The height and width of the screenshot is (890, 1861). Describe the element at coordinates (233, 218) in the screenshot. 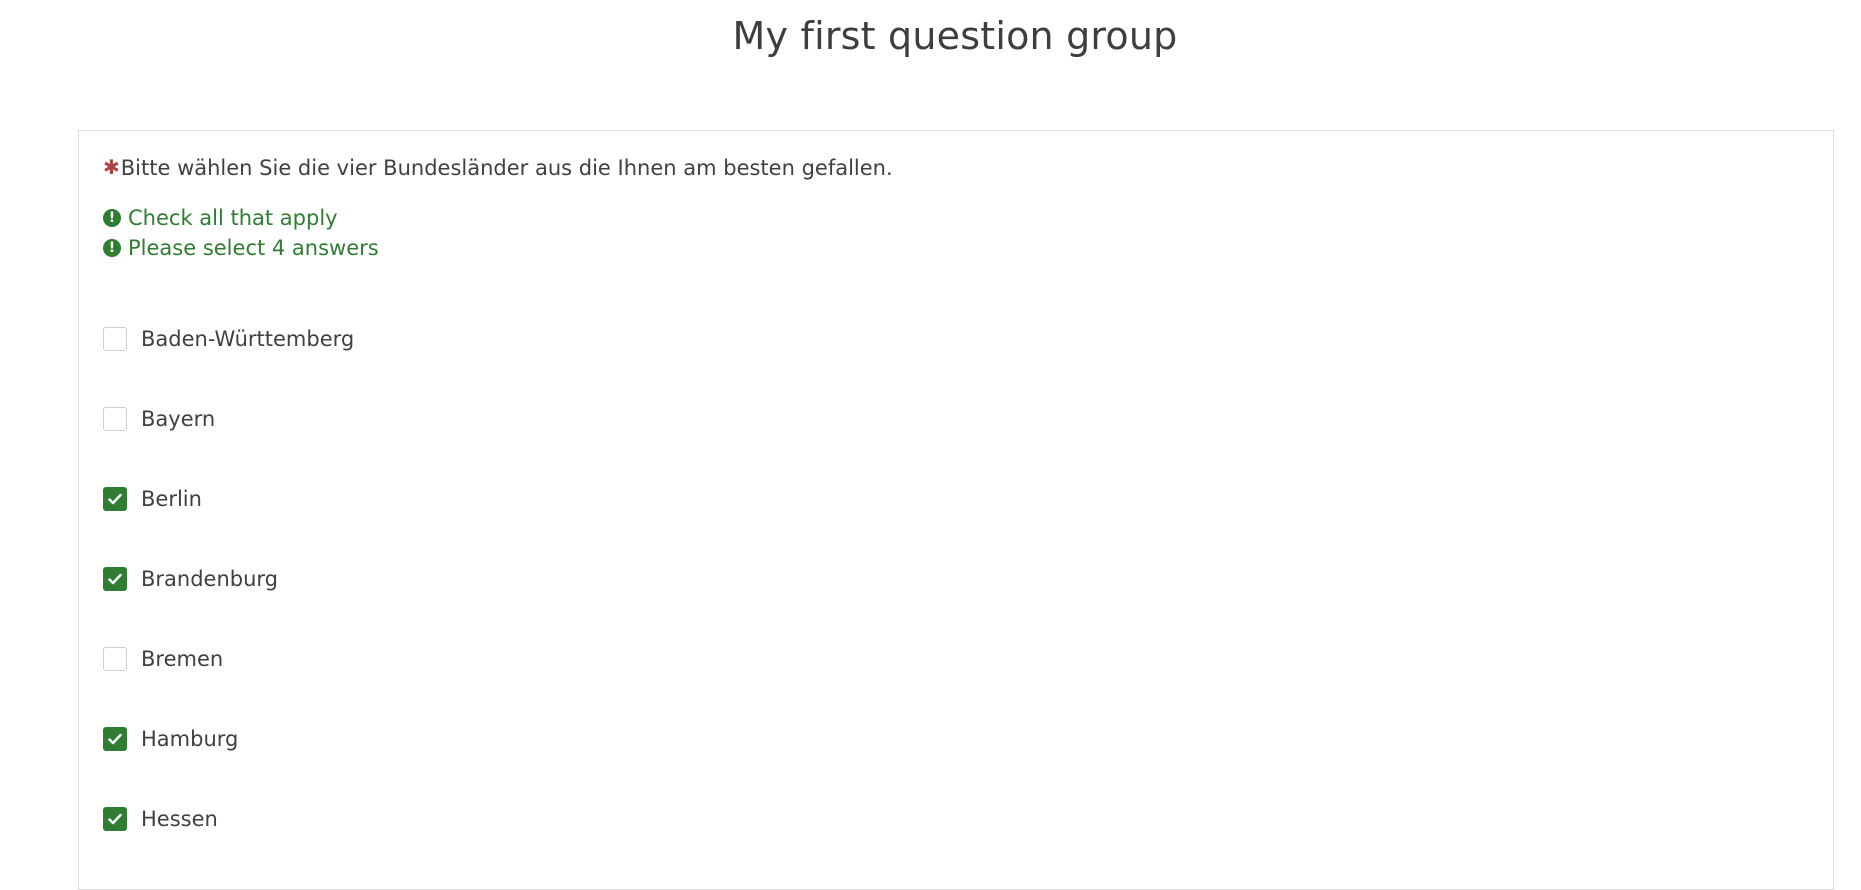

I see `tip-text: Check all that apply` at that location.